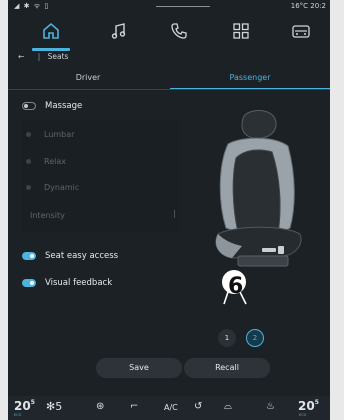  Describe the element at coordinates (227, 368) in the screenshot. I see `recall-button: Recall` at that location.